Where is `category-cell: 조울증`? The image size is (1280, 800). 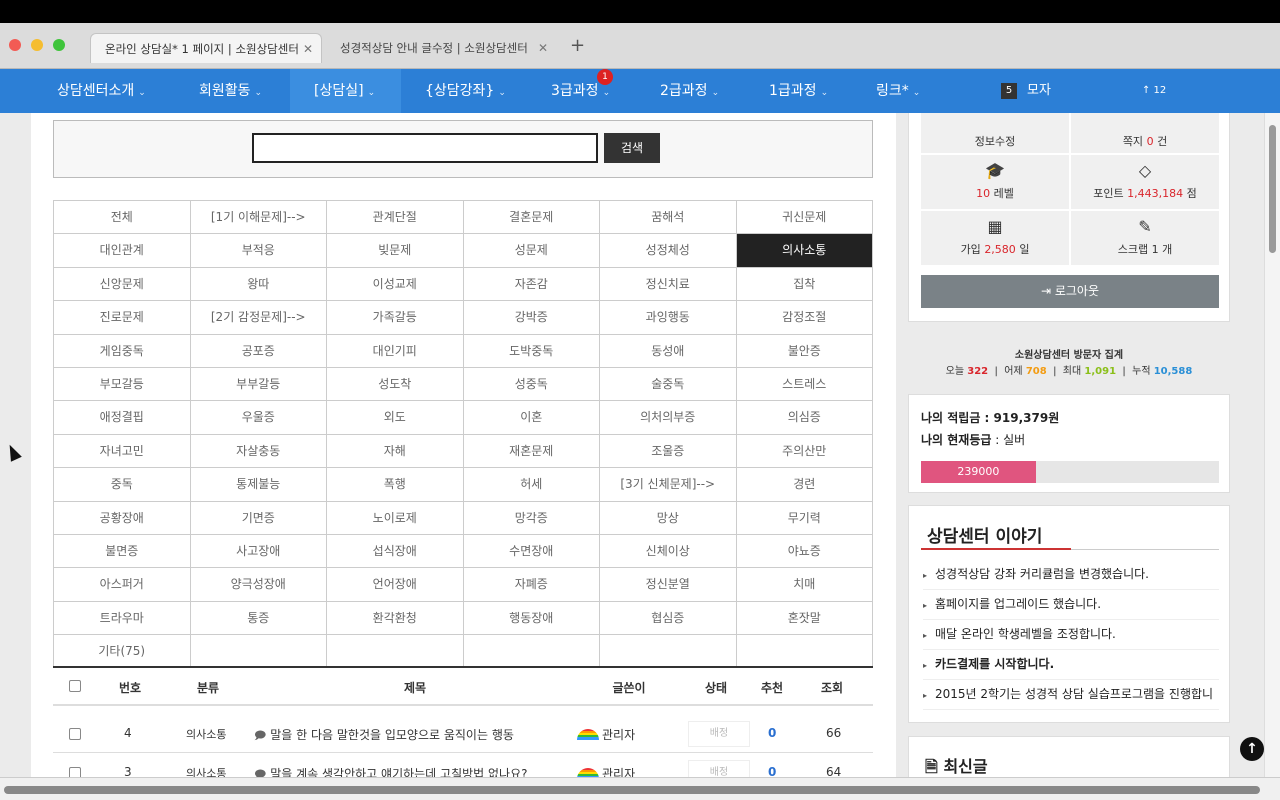 category-cell: 조울증 is located at coordinates (668, 451).